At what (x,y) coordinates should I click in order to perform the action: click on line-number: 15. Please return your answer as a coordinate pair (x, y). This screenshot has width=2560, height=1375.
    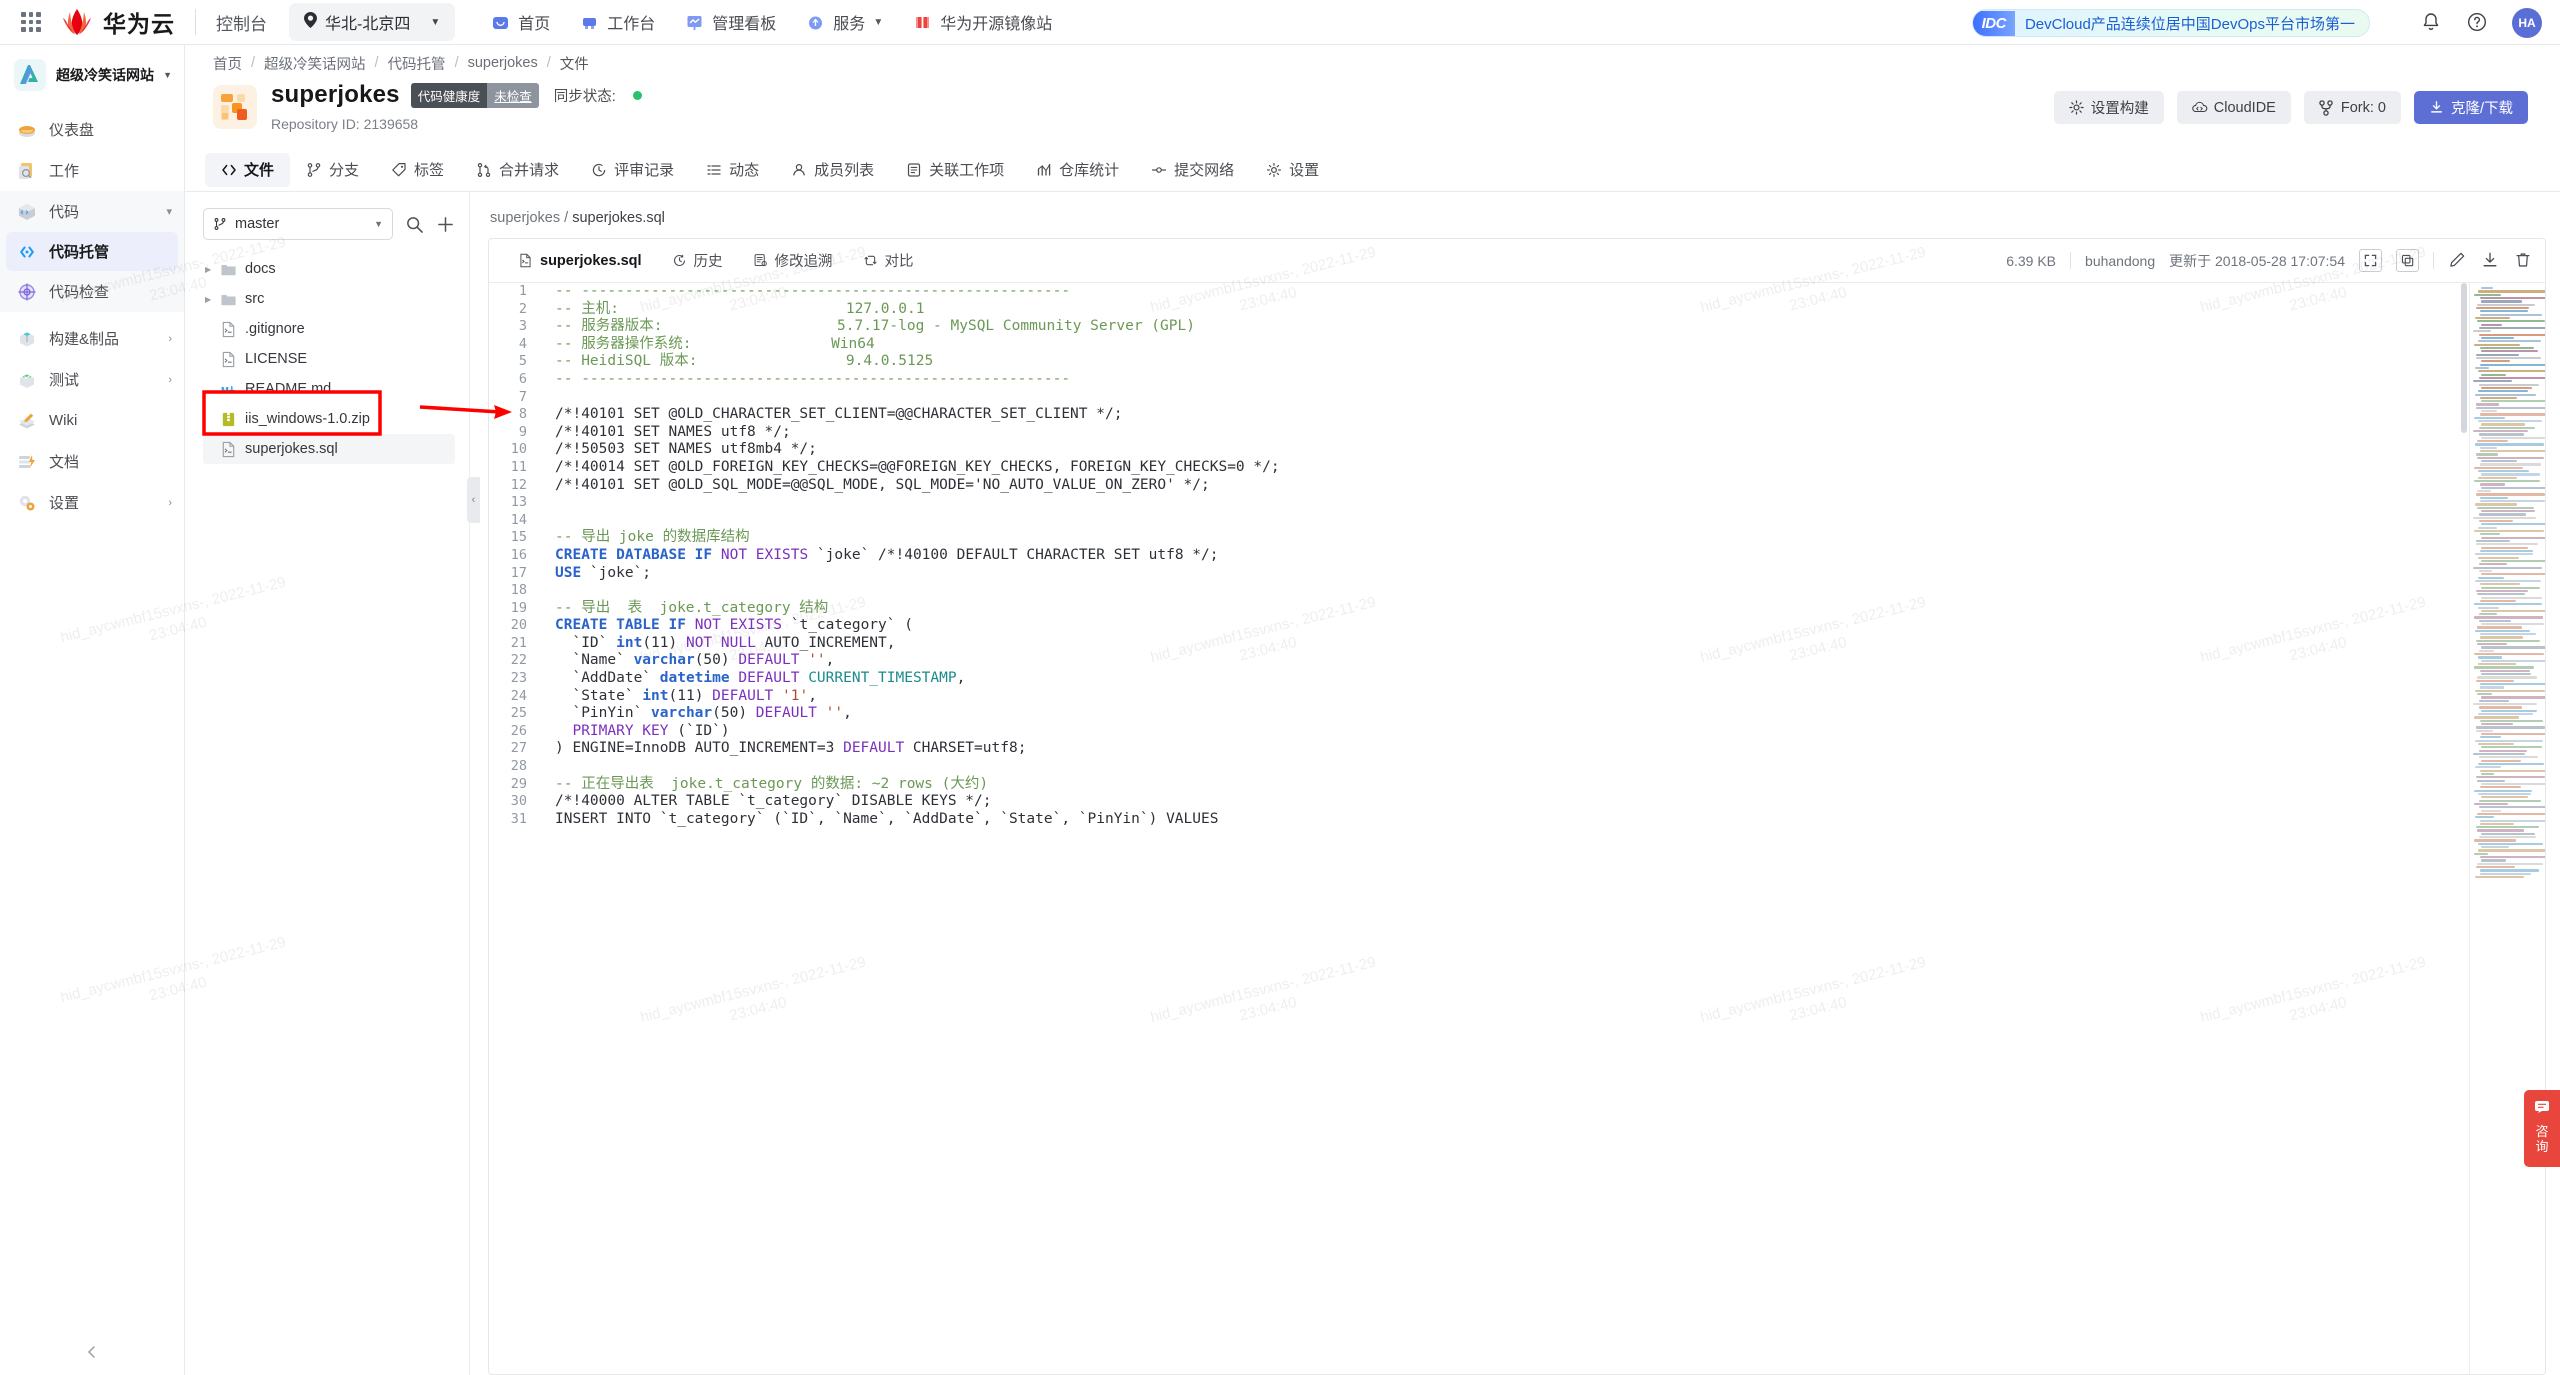
    Looking at the image, I should click on (518, 537).